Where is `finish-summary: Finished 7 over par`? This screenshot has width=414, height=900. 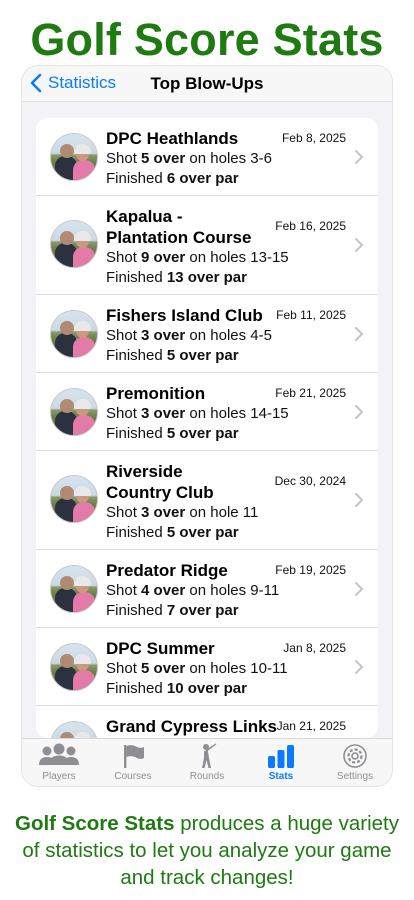 finish-summary: Finished 7 over par is located at coordinates (172, 610).